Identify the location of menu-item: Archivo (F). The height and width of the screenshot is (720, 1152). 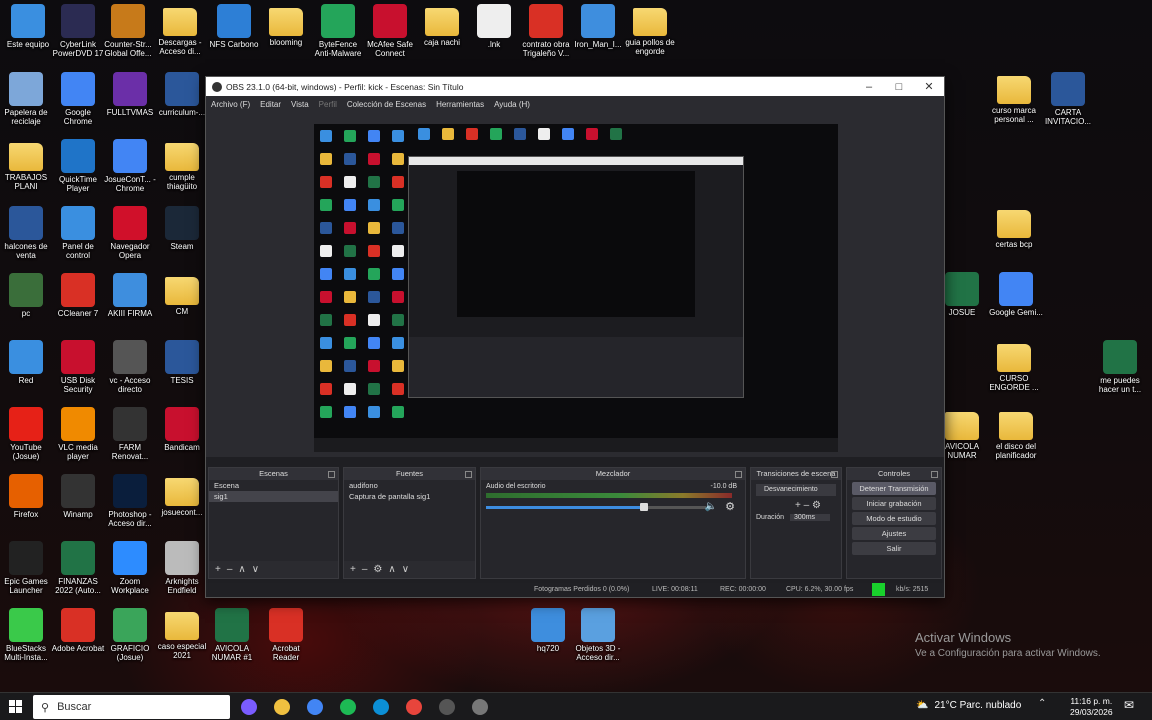
(230, 104).